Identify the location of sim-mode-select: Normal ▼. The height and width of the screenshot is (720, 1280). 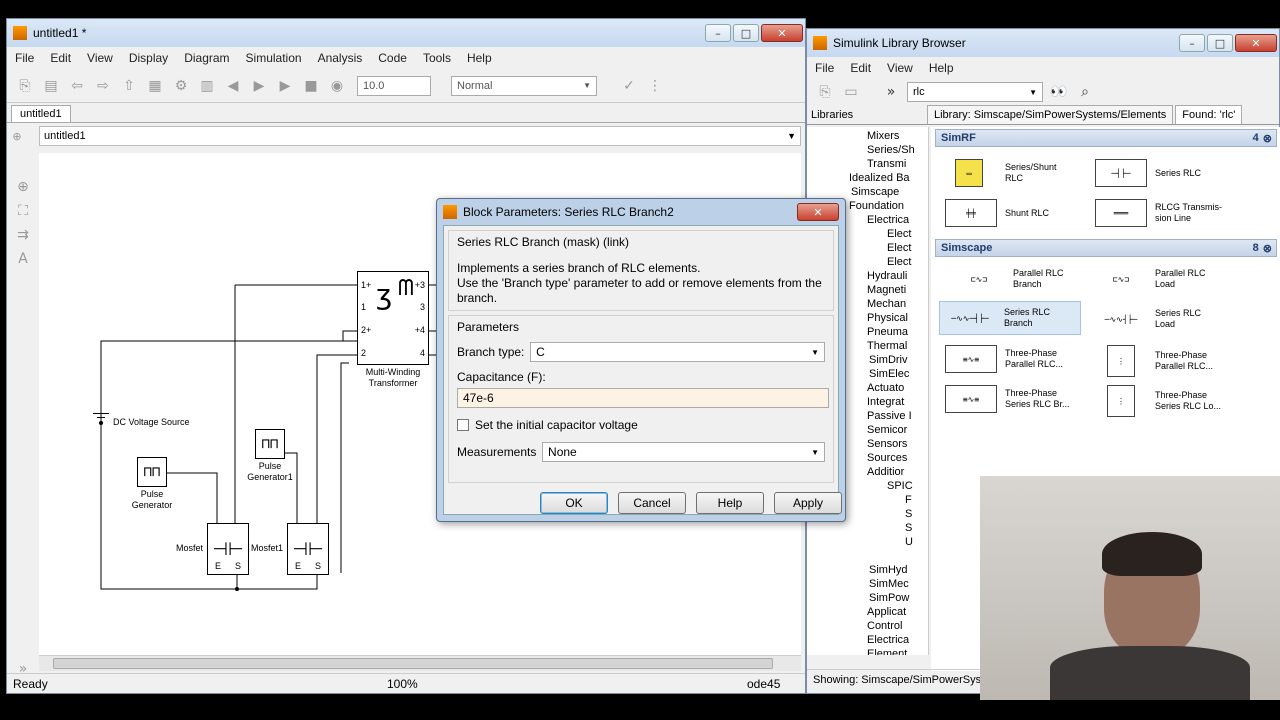
(524, 85).